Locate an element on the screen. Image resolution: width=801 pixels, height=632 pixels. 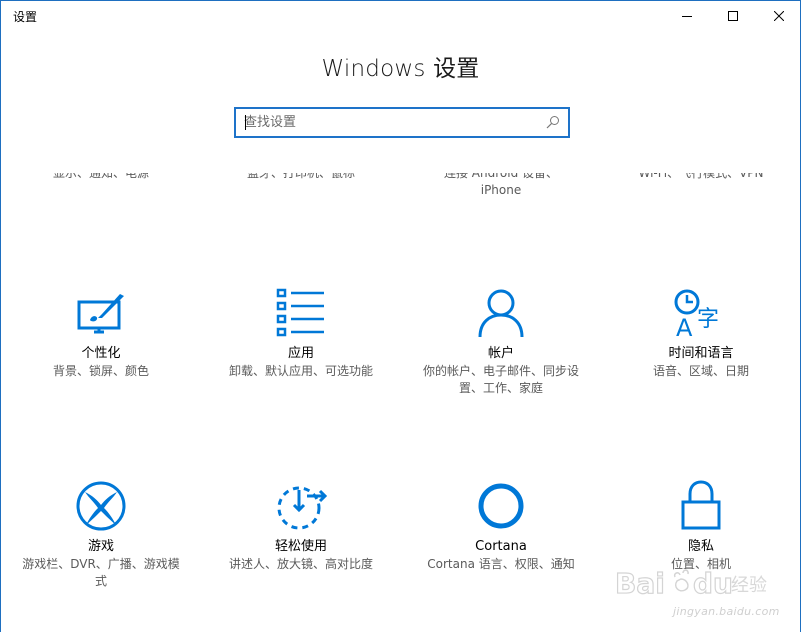
tile-name: 帐户 is located at coordinates (500, 353).